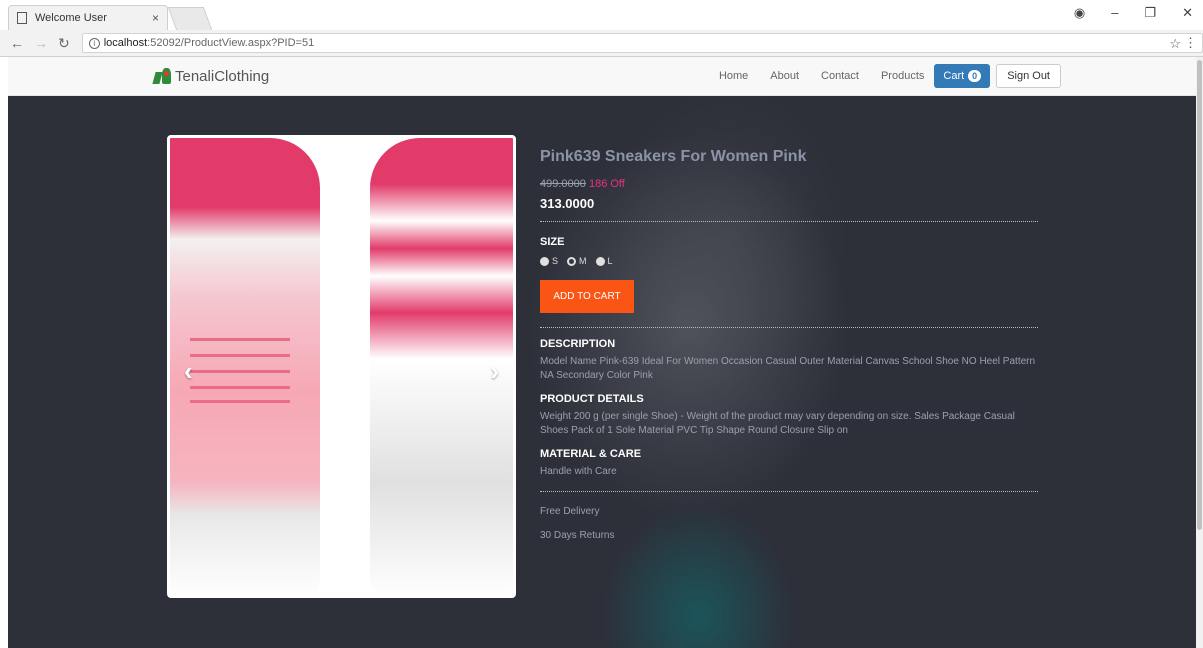  Describe the element at coordinates (555, 261) in the screenshot. I see `size-option-s: S` at that location.